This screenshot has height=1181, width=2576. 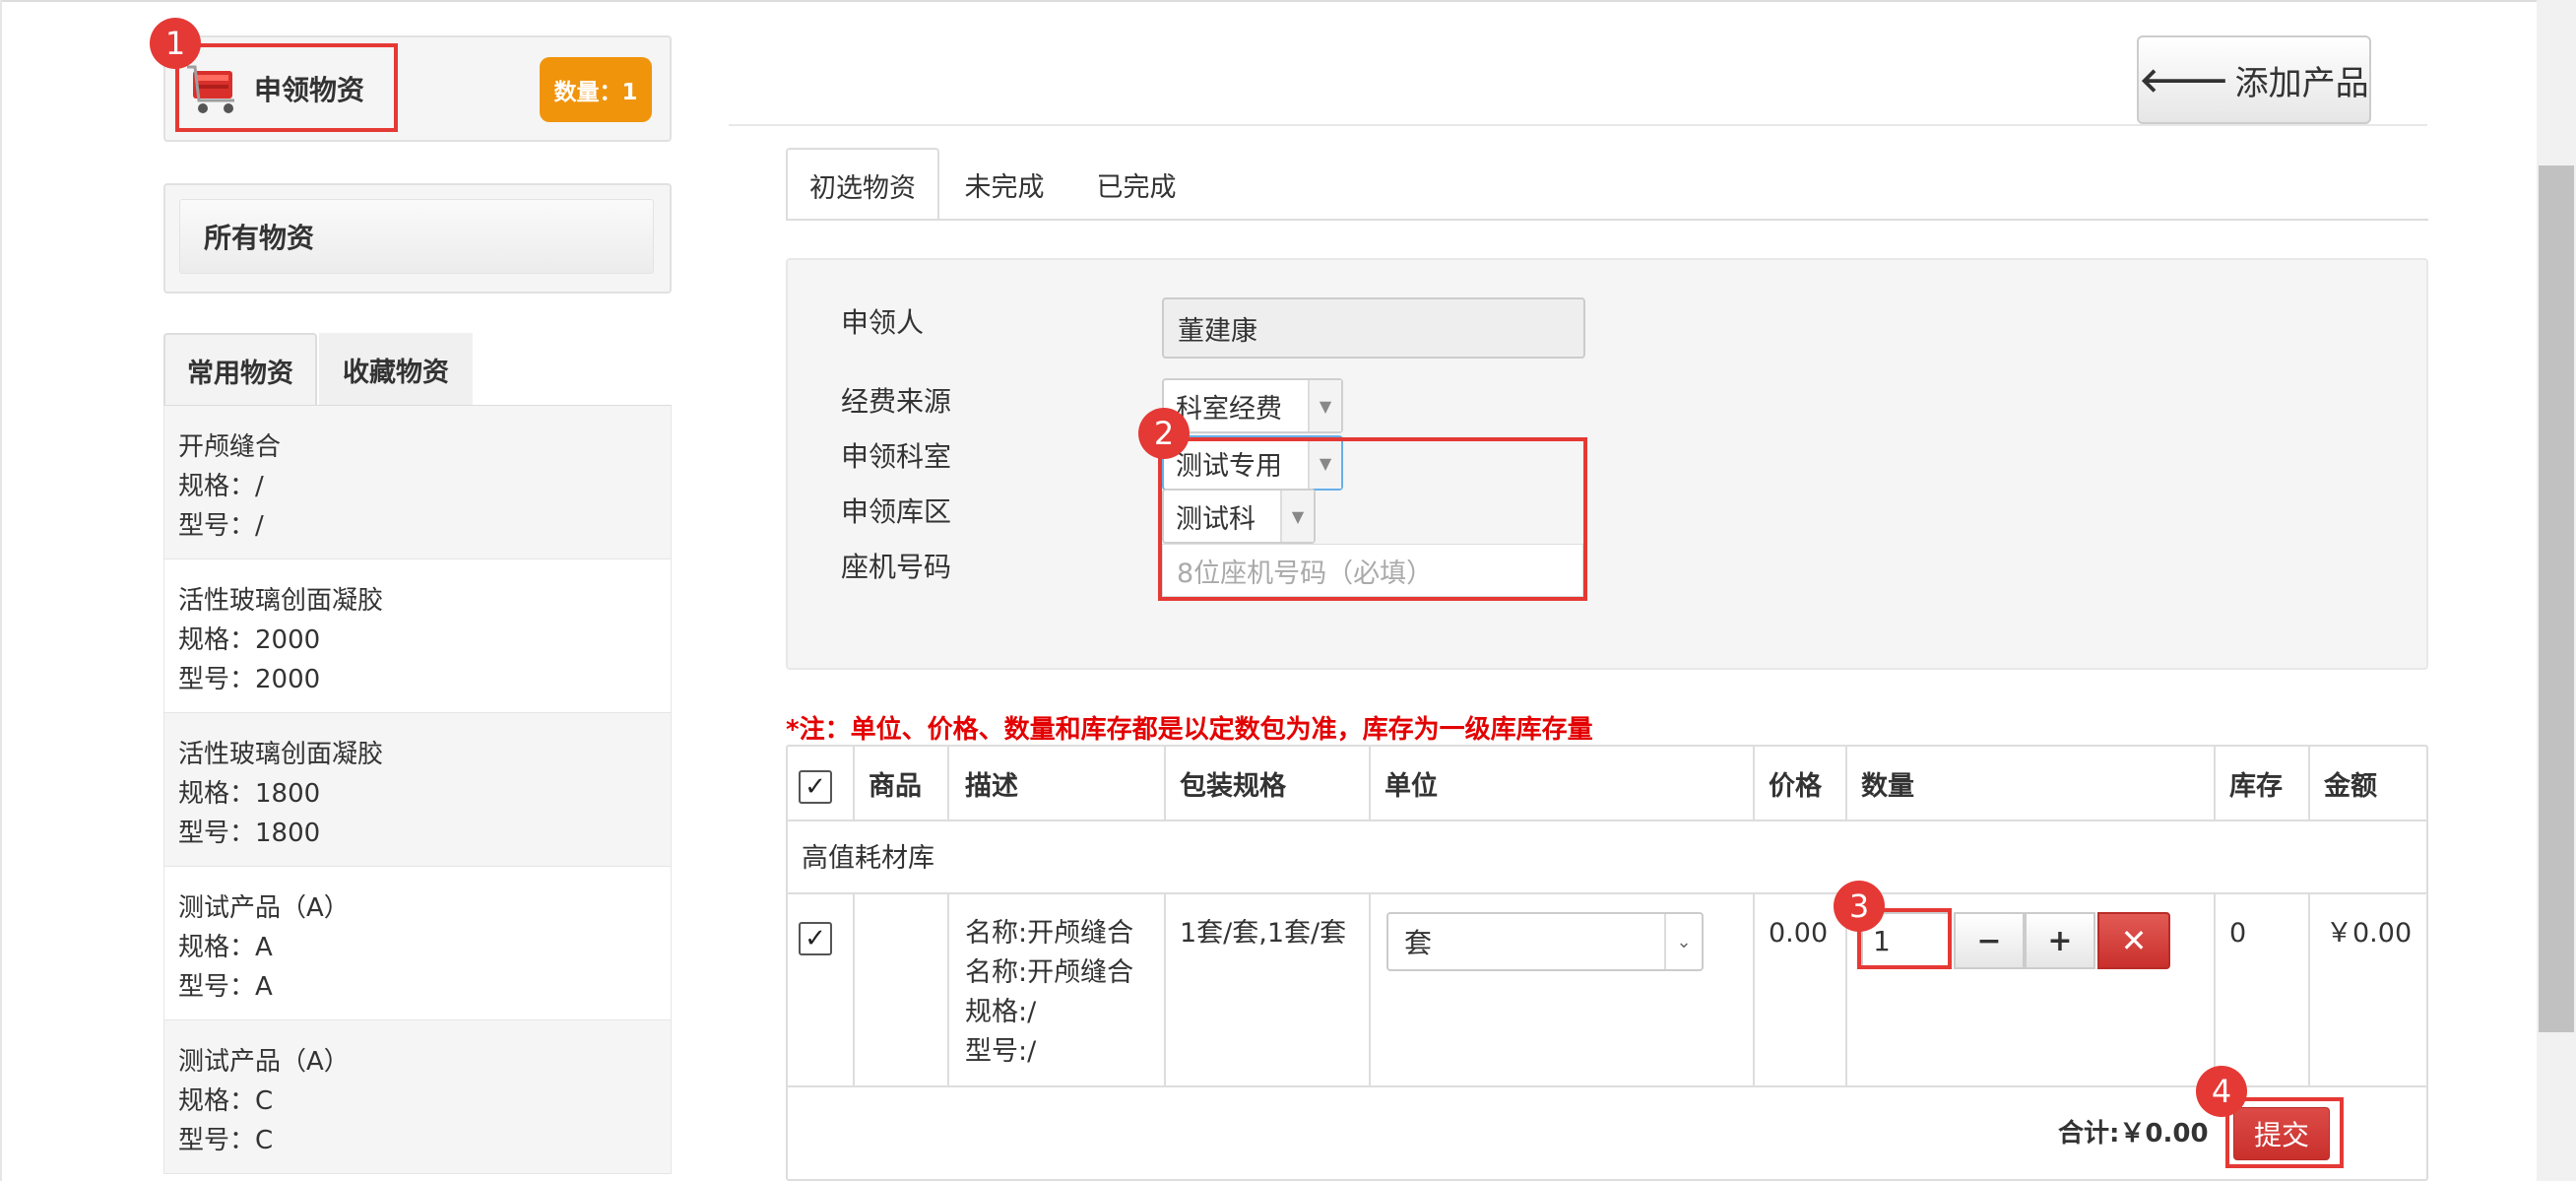 I want to click on decrease-button: −, so click(x=1989, y=940).